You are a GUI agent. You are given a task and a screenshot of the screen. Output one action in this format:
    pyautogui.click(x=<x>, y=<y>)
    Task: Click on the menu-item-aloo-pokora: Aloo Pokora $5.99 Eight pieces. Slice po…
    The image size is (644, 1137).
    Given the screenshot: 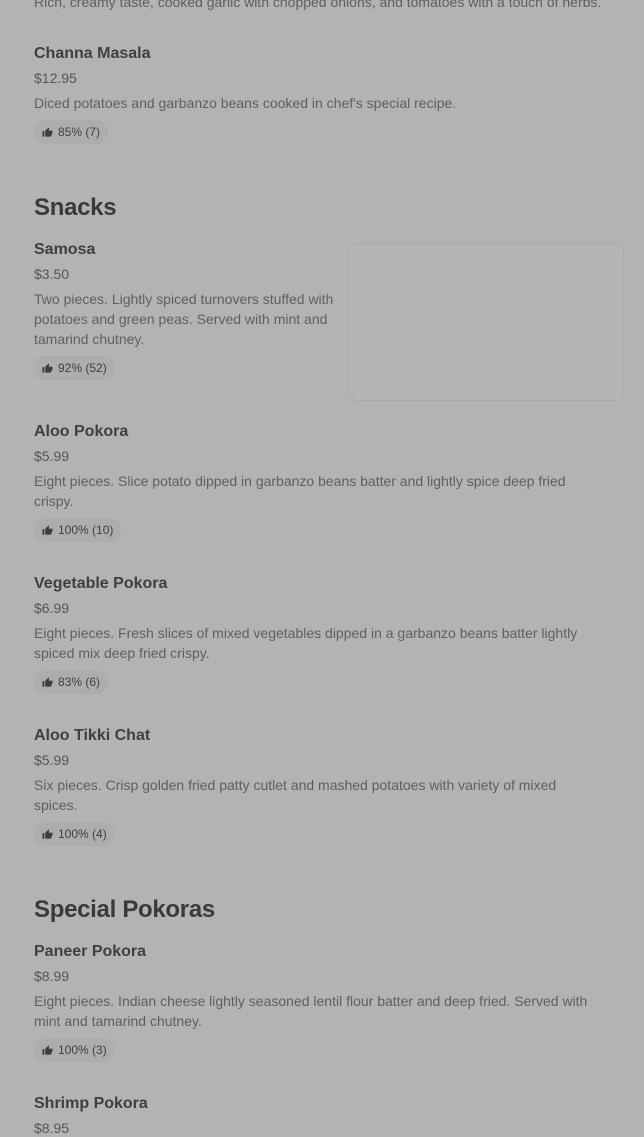 What is the action you would take?
    pyautogui.click(x=314, y=482)
    